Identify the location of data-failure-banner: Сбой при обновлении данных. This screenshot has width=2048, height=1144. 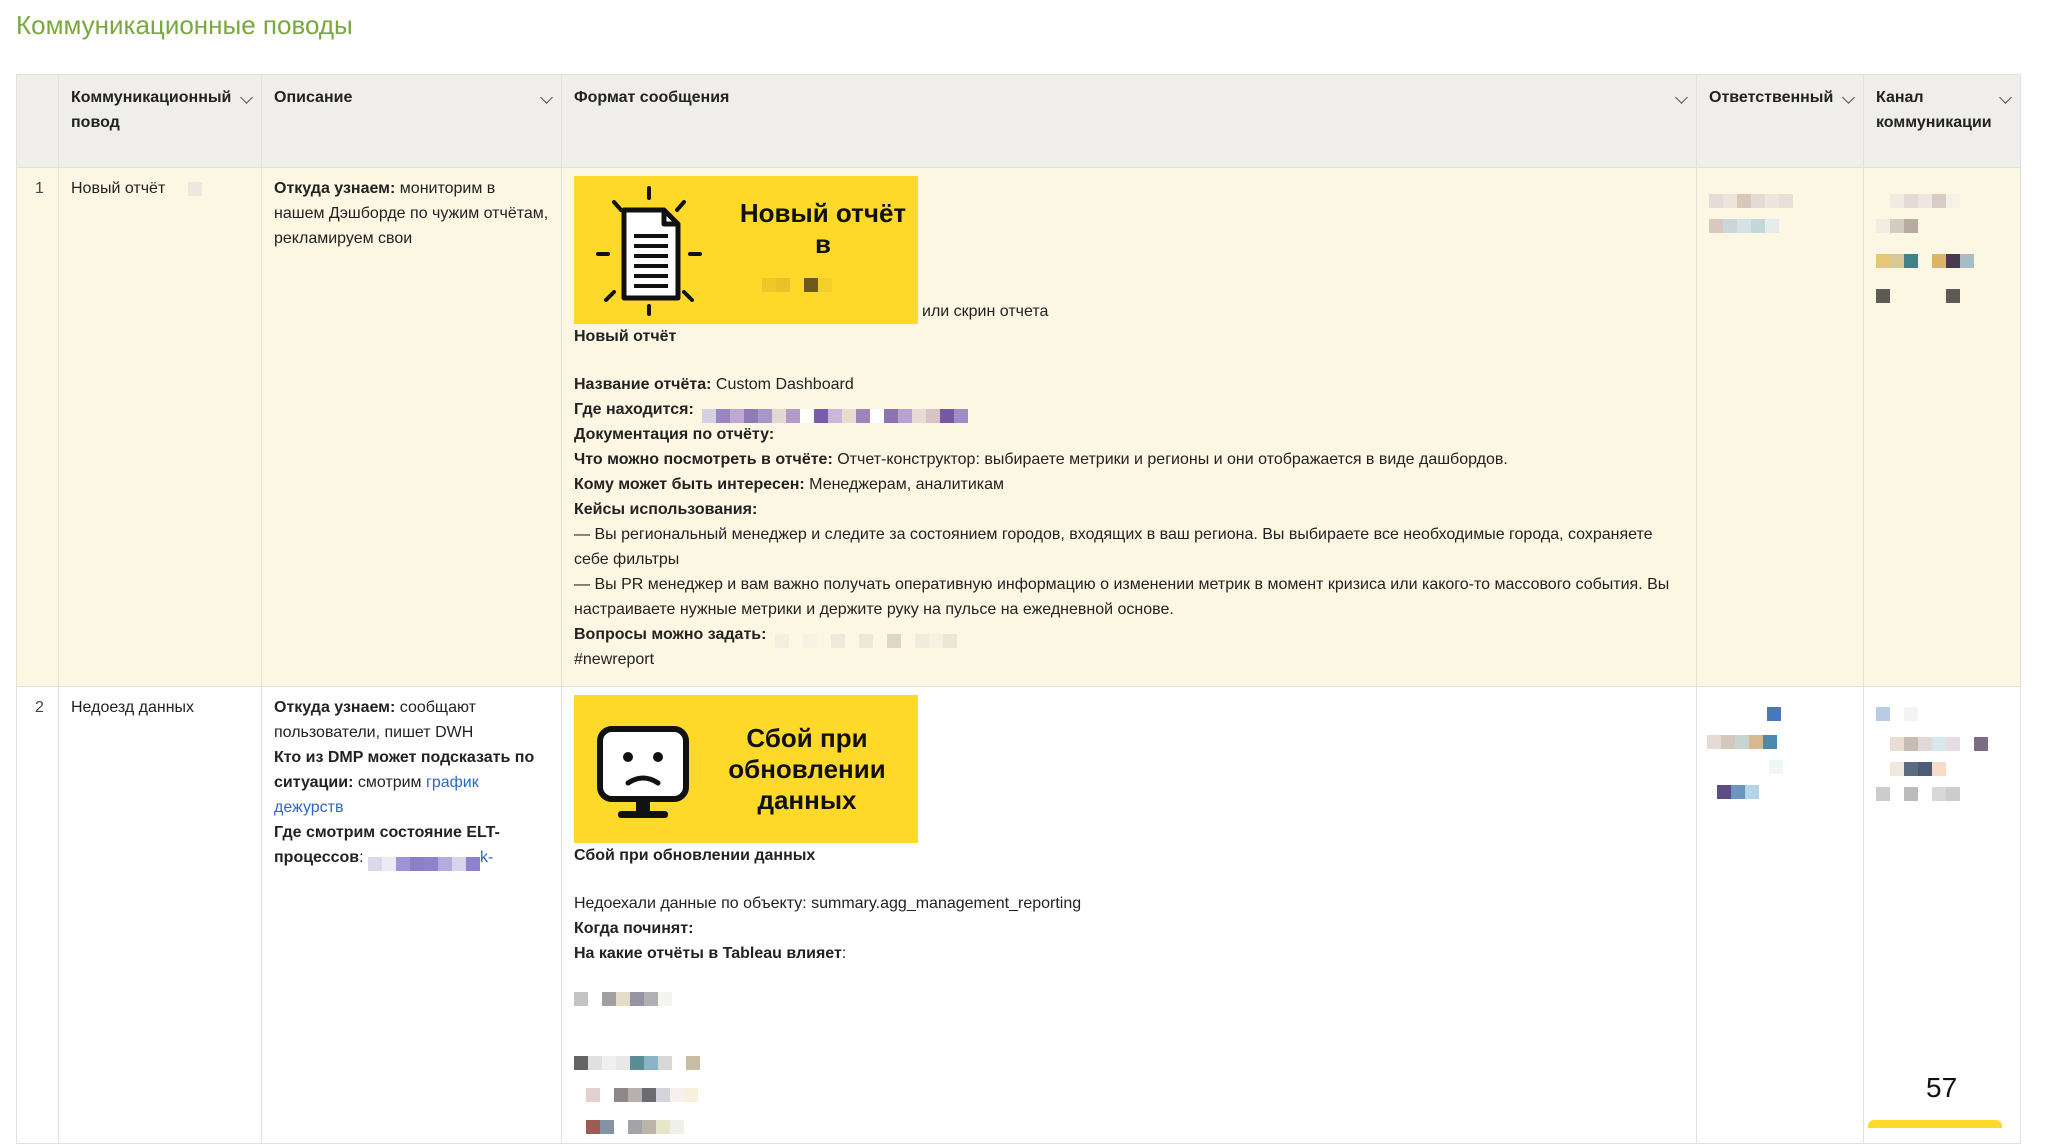
(746, 769).